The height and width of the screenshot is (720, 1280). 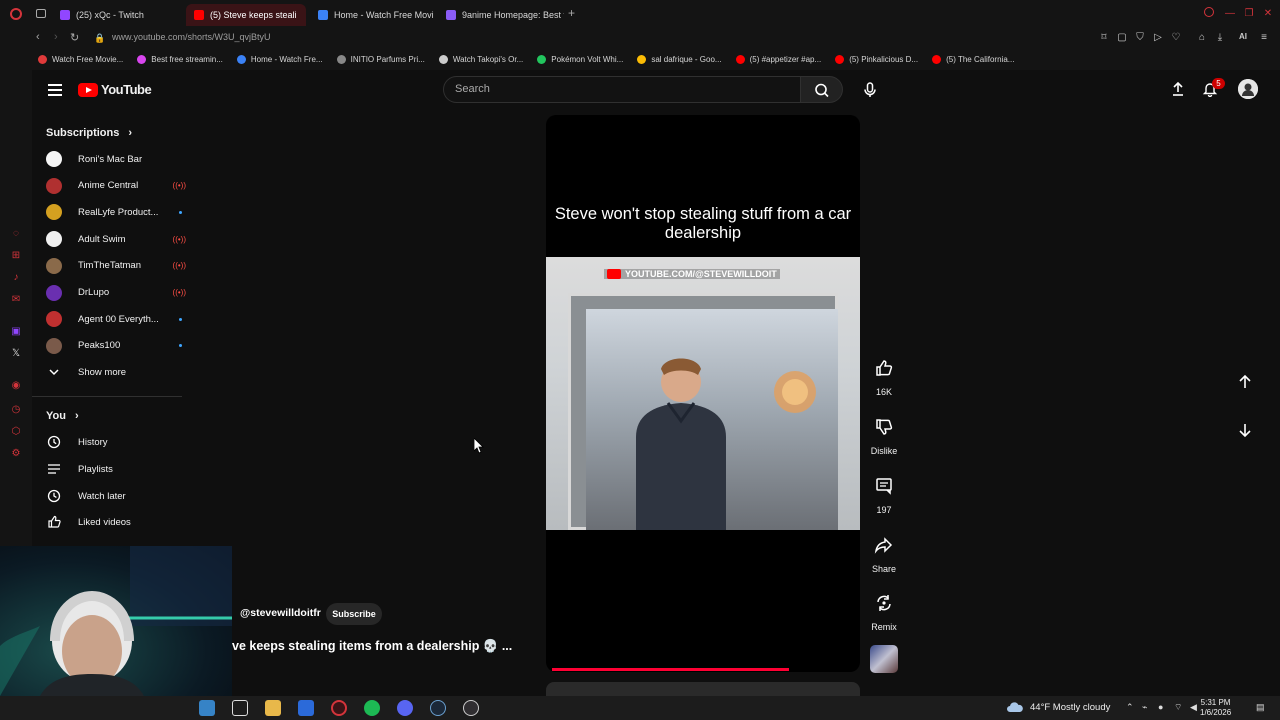 I want to click on subscribe-button: Subscribe, so click(x=354, y=614).